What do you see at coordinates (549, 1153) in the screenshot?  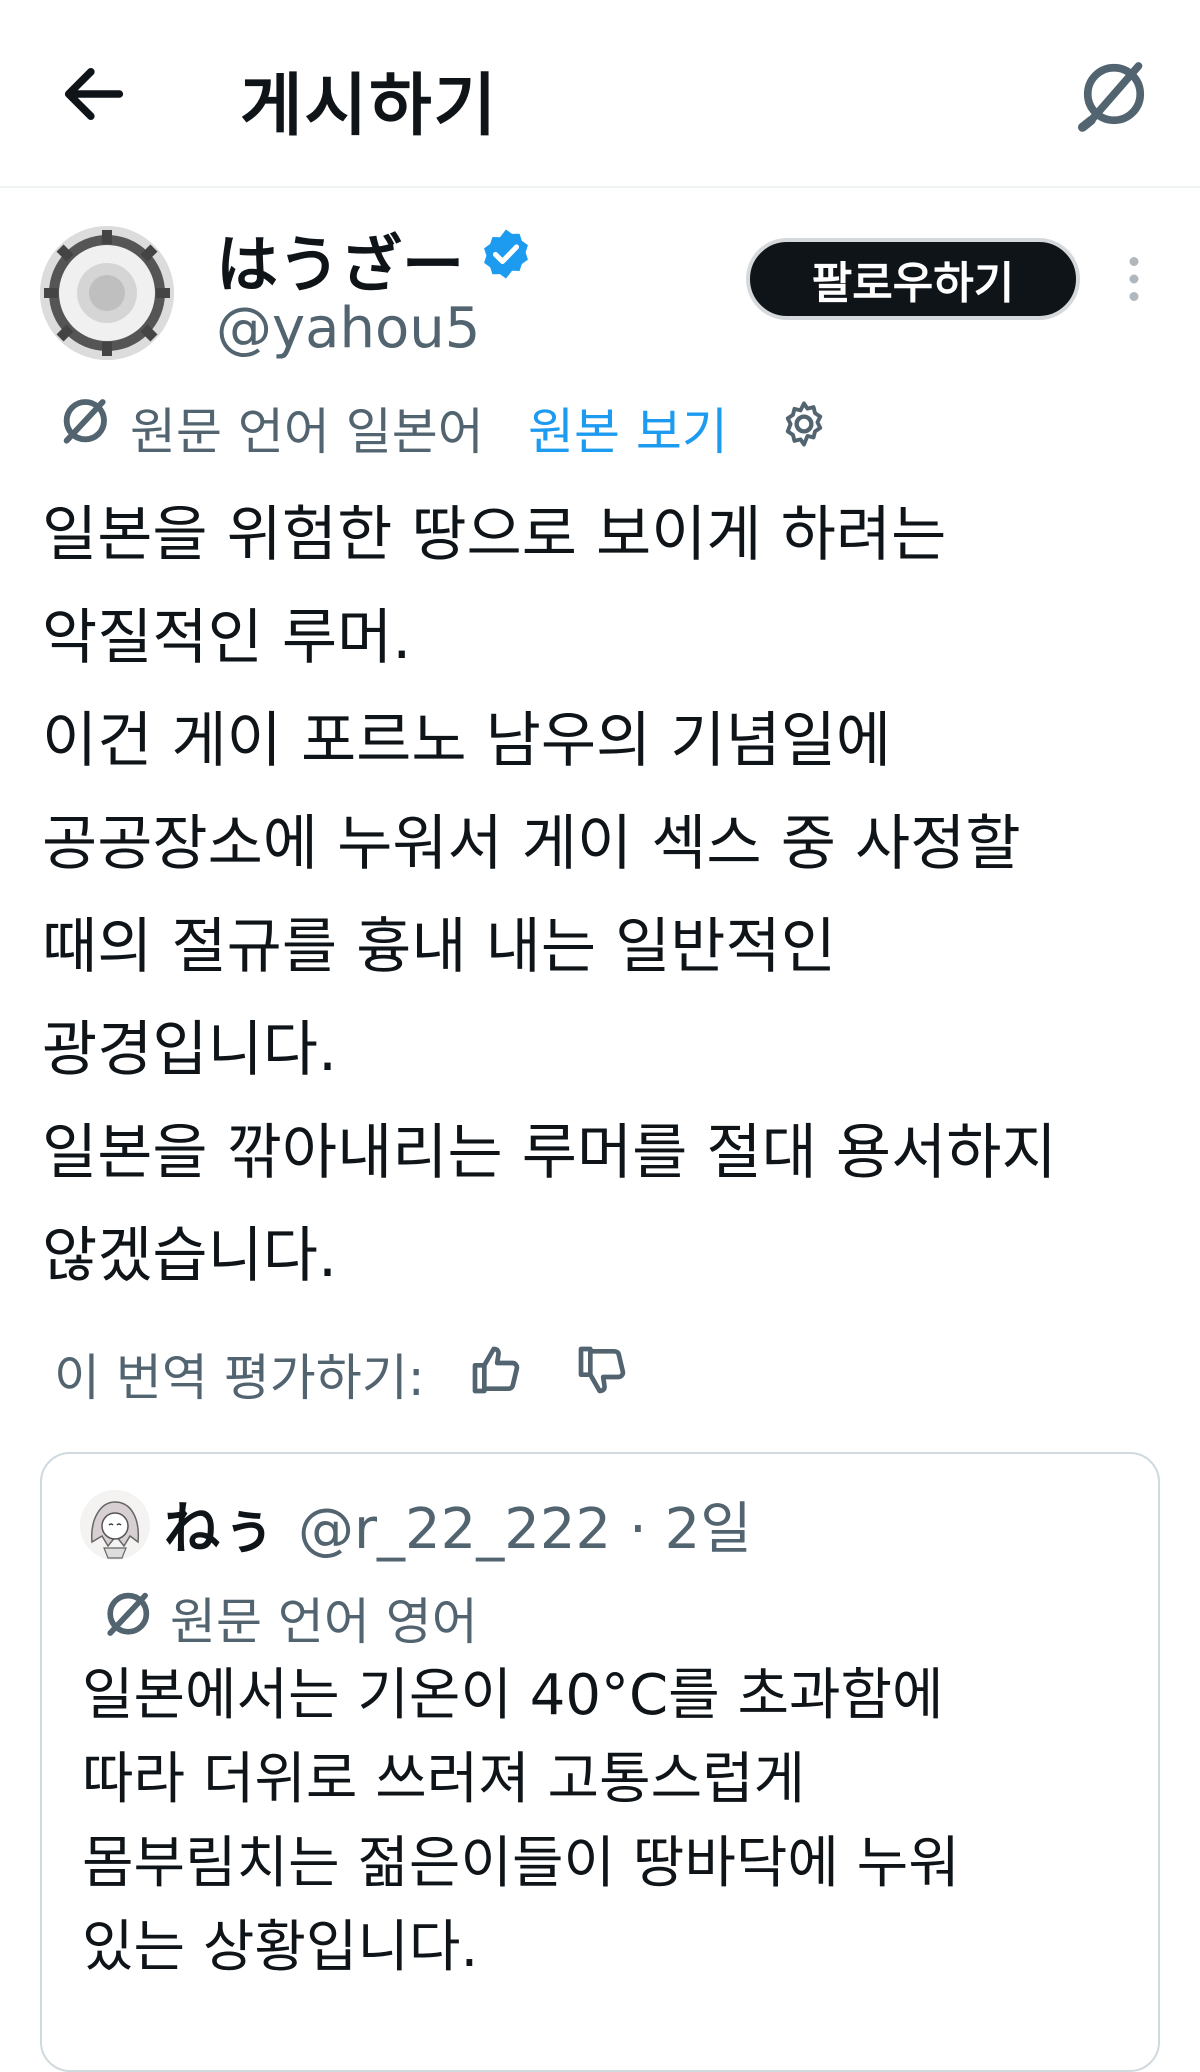 I see `post-line: 일본을 깎아내리는 루머를 절대 용서하지` at bounding box center [549, 1153].